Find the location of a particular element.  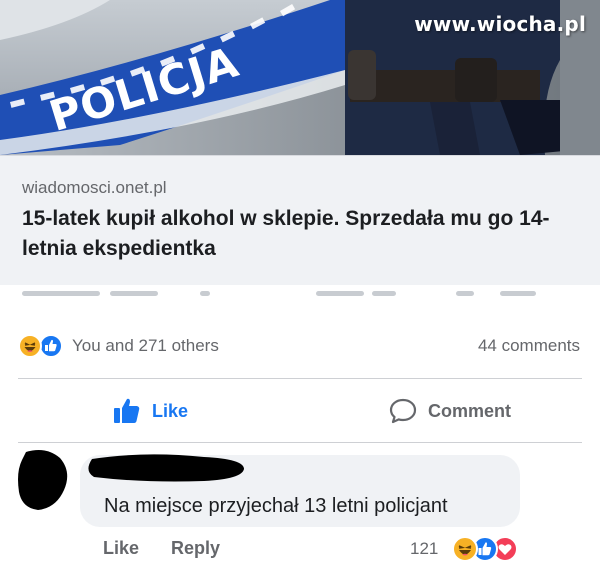

comment-reaction-icons is located at coordinates (487, 549).